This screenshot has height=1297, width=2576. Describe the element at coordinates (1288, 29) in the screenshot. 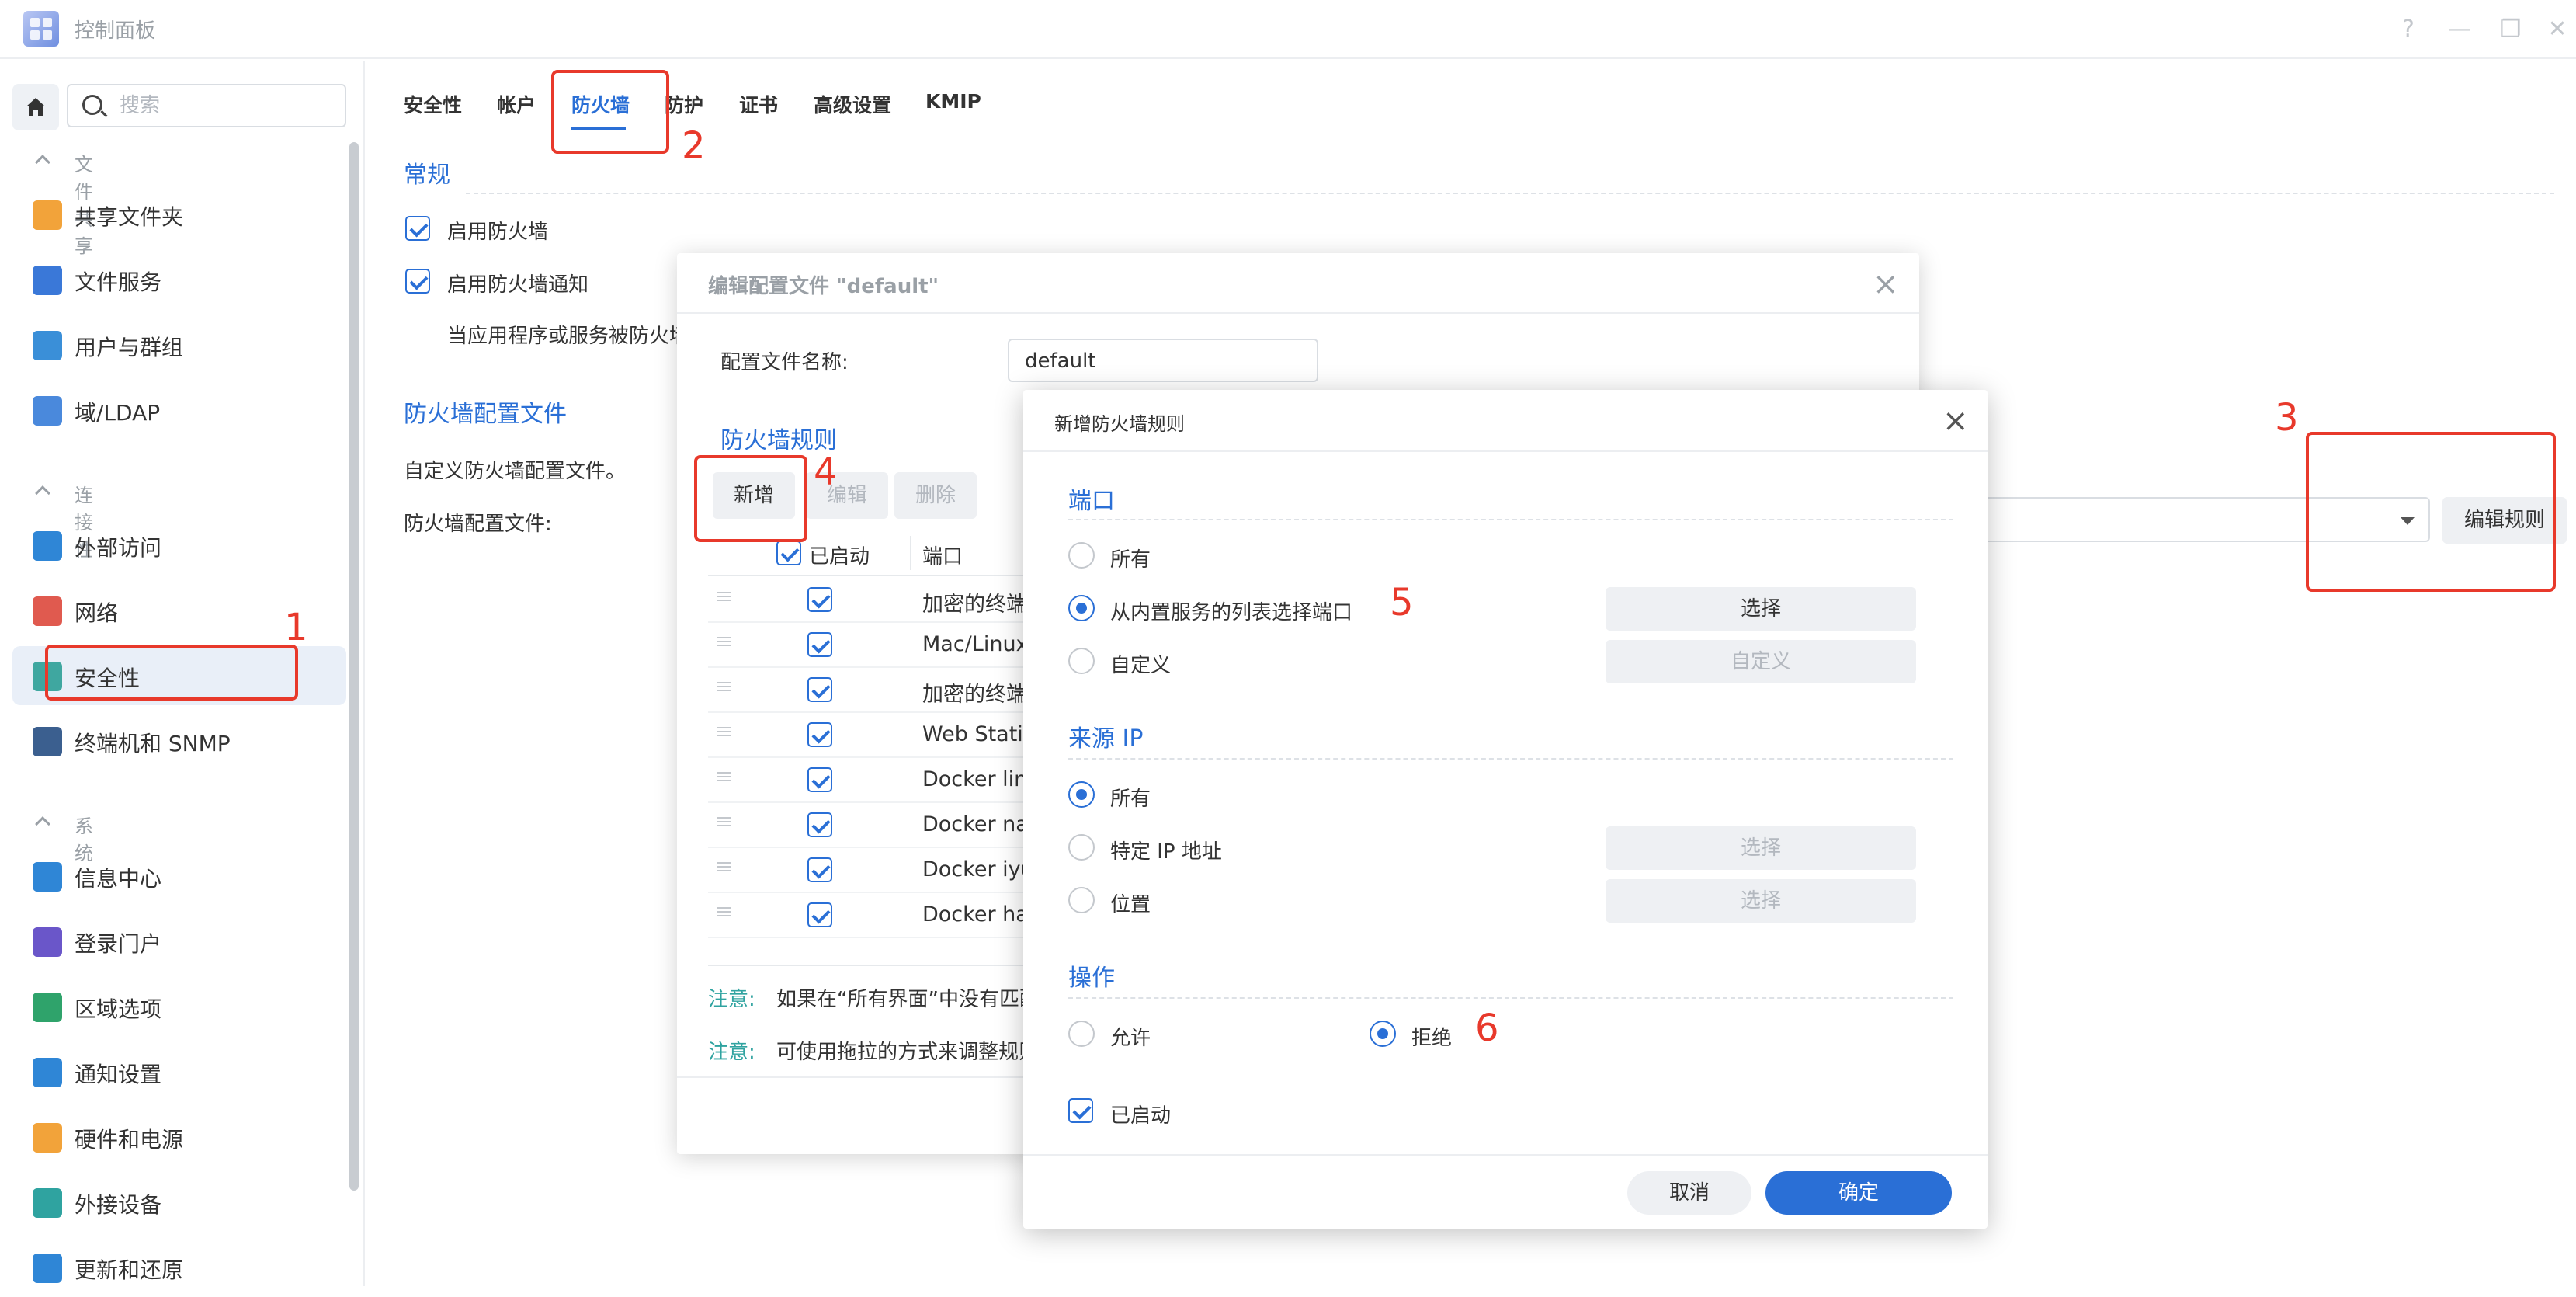

I see `title-bar: 控制面板 ? — ❐ ✕` at that location.